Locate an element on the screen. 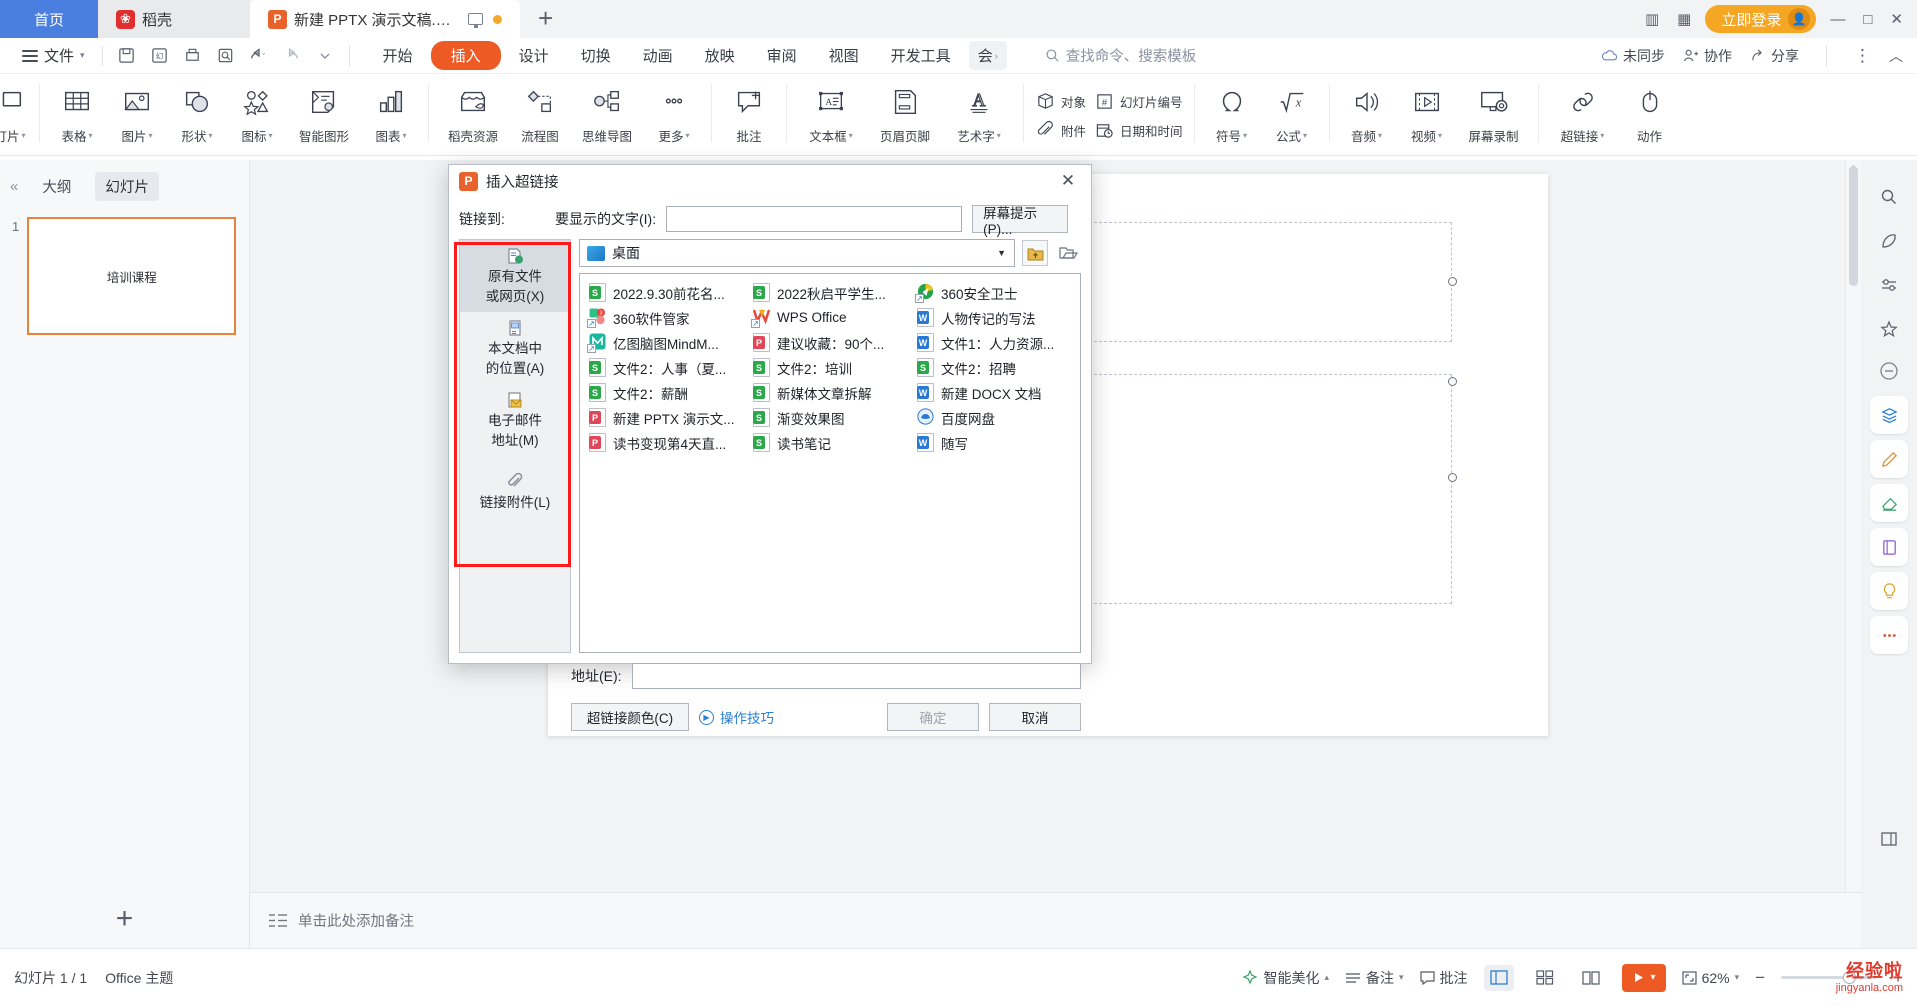 The image size is (1917, 1006). save-icon is located at coordinates (127, 56).